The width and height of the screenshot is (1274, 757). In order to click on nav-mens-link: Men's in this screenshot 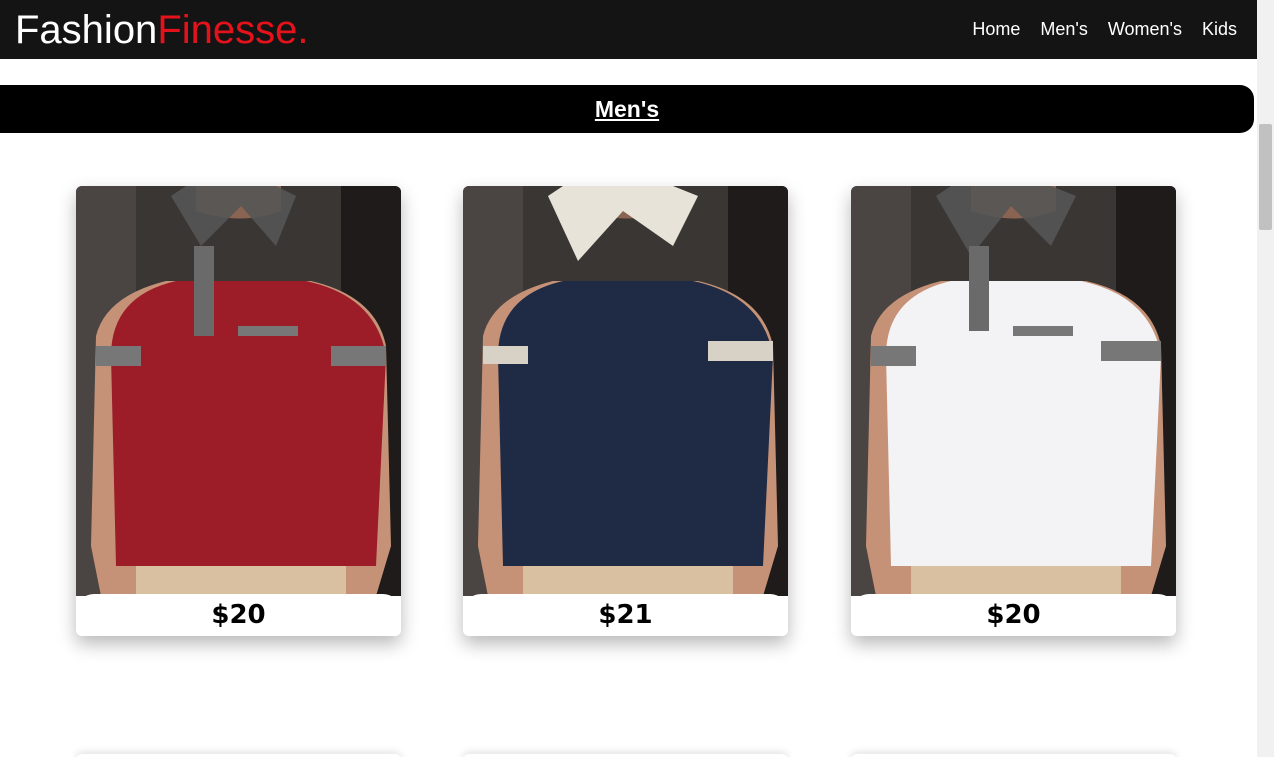, I will do `click(1063, 29)`.